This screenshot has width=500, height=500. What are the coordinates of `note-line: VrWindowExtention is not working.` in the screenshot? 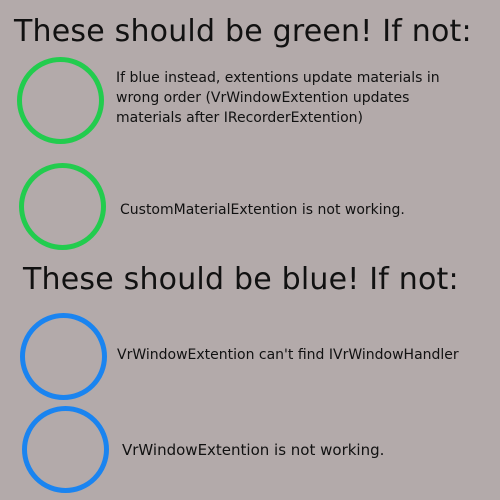 It's located at (253, 450).